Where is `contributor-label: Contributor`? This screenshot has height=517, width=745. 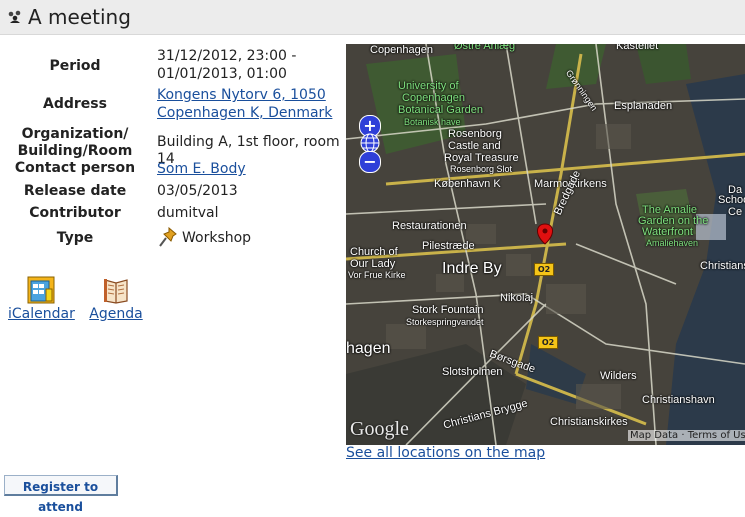
contributor-label: Contributor is located at coordinates (75, 213).